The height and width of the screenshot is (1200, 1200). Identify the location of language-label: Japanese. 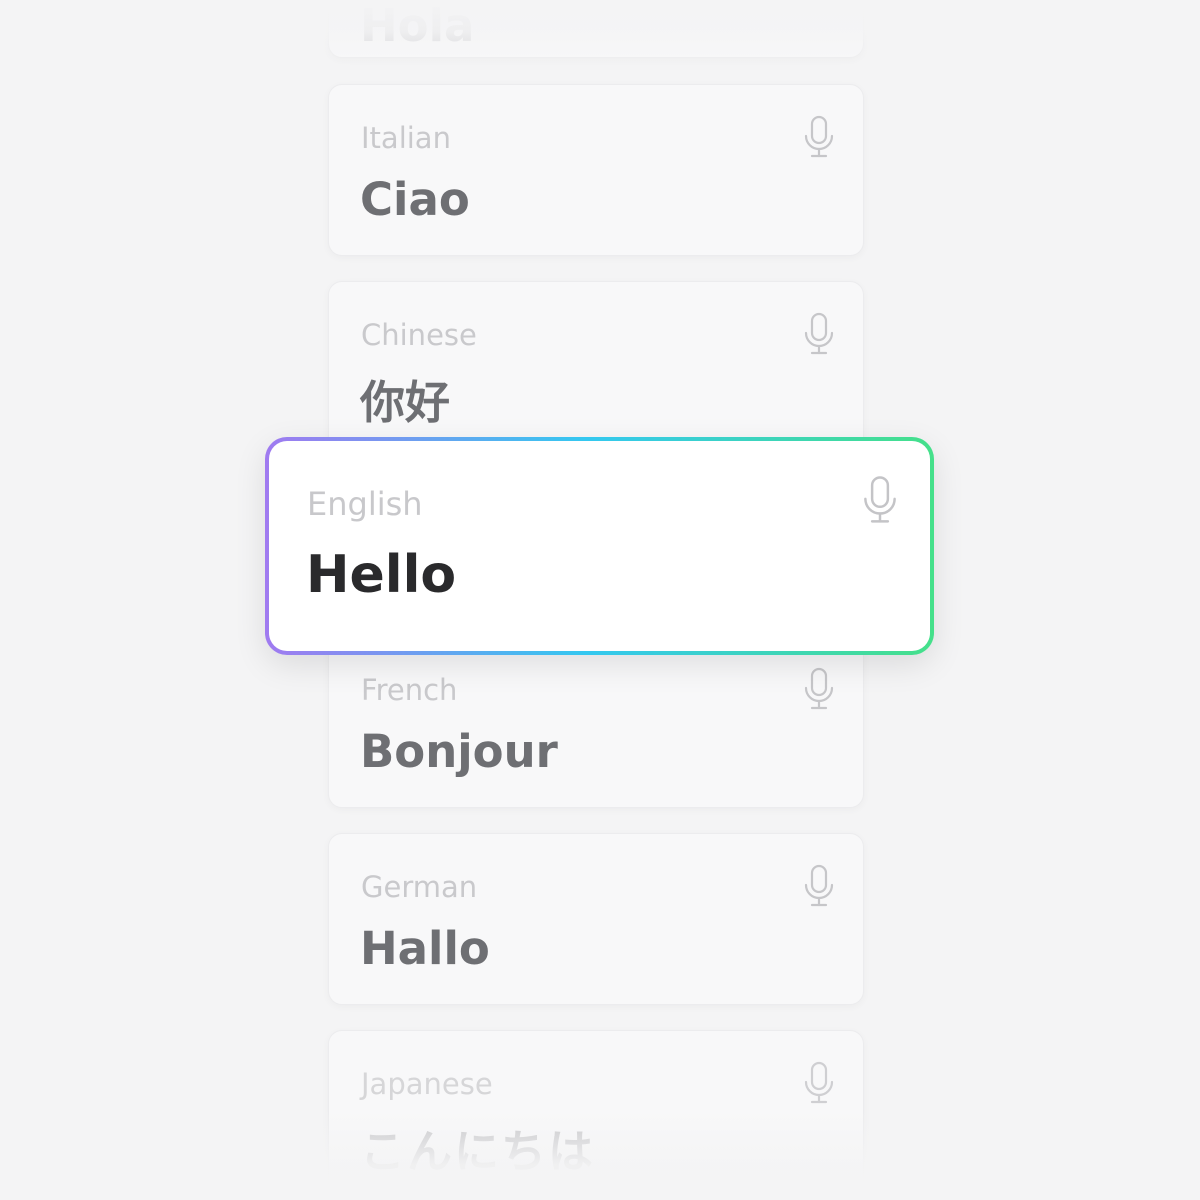
(427, 1084).